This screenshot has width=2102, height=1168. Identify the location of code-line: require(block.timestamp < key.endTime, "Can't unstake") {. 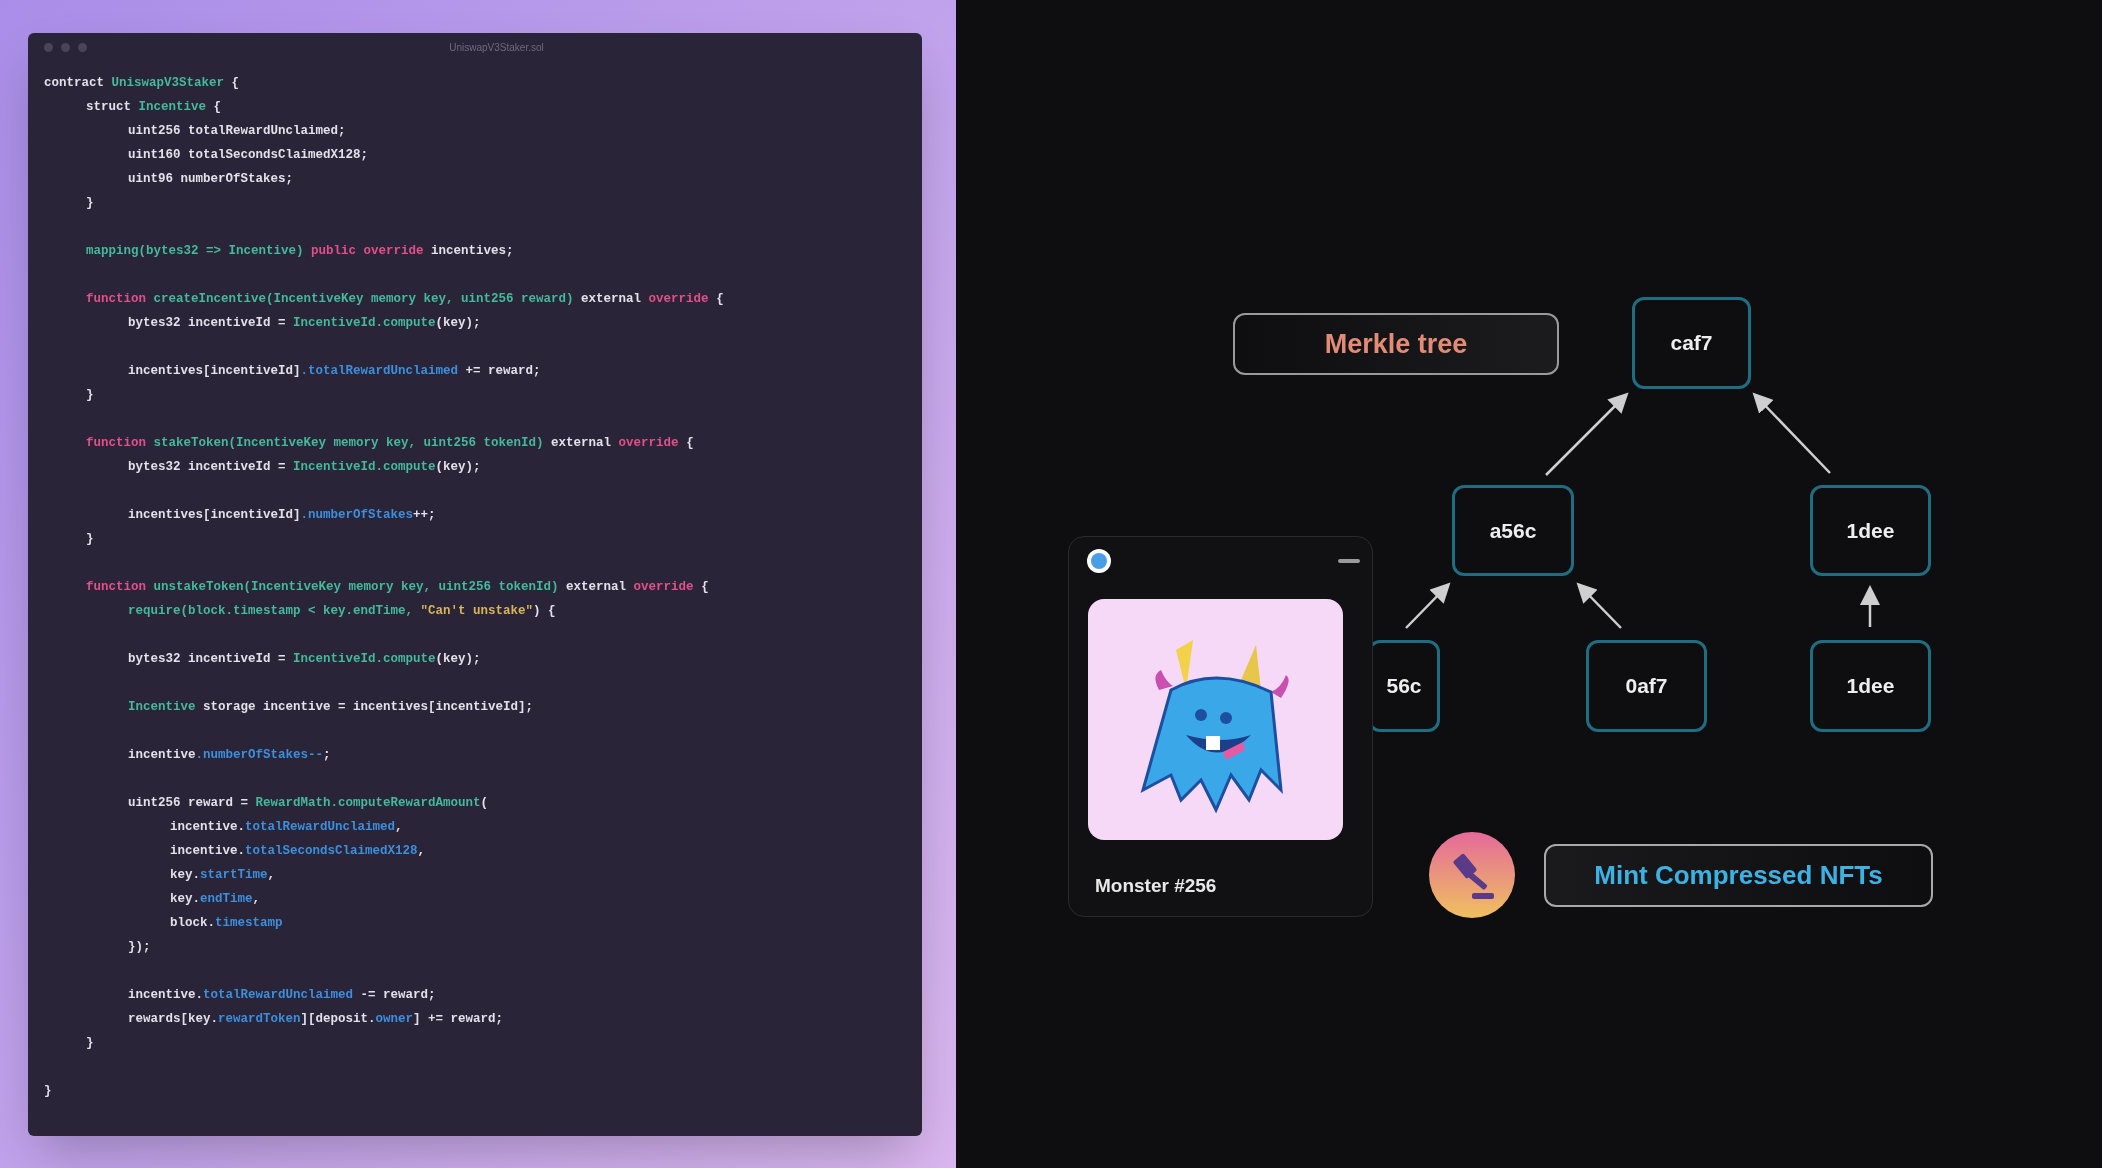
(342, 611).